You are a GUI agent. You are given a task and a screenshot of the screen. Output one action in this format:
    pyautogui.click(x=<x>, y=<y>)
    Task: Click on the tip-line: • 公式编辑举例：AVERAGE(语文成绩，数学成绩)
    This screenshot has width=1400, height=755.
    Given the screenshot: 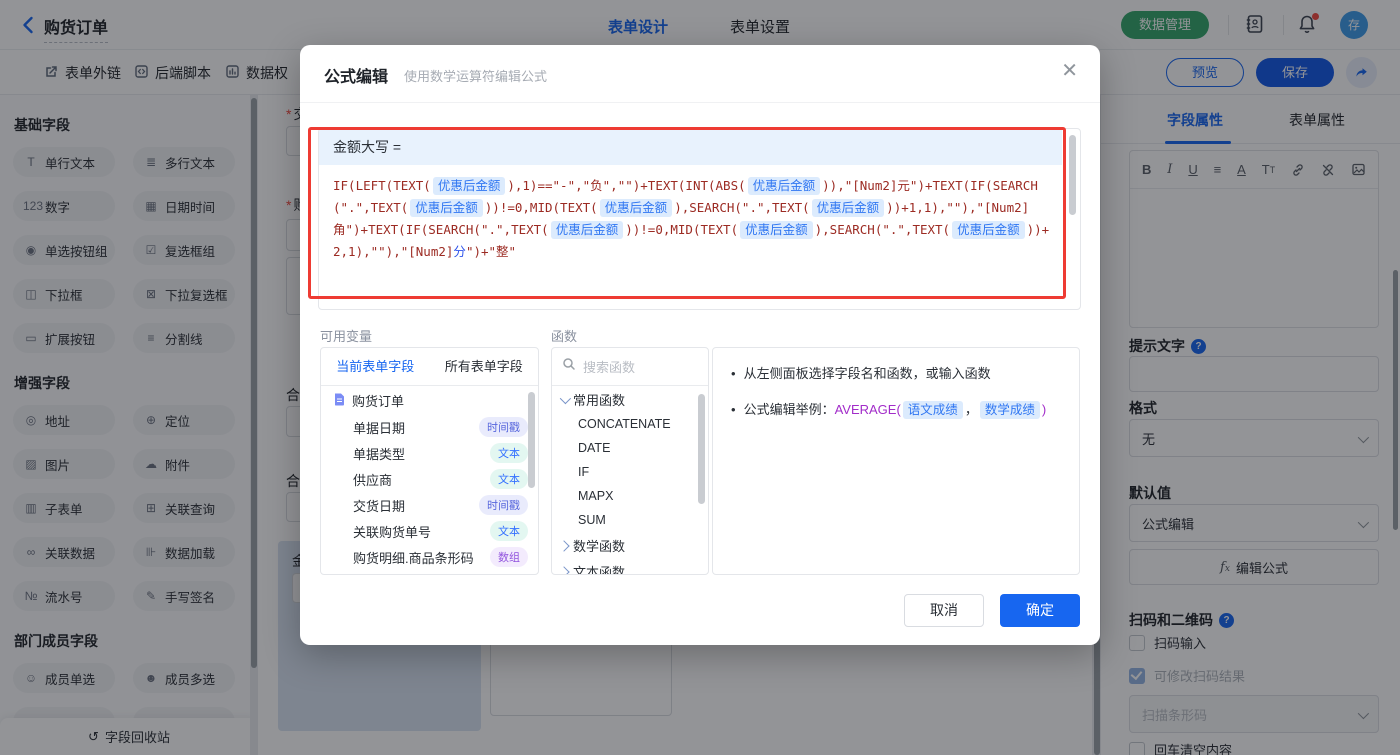 What is the action you would take?
    pyautogui.click(x=896, y=410)
    